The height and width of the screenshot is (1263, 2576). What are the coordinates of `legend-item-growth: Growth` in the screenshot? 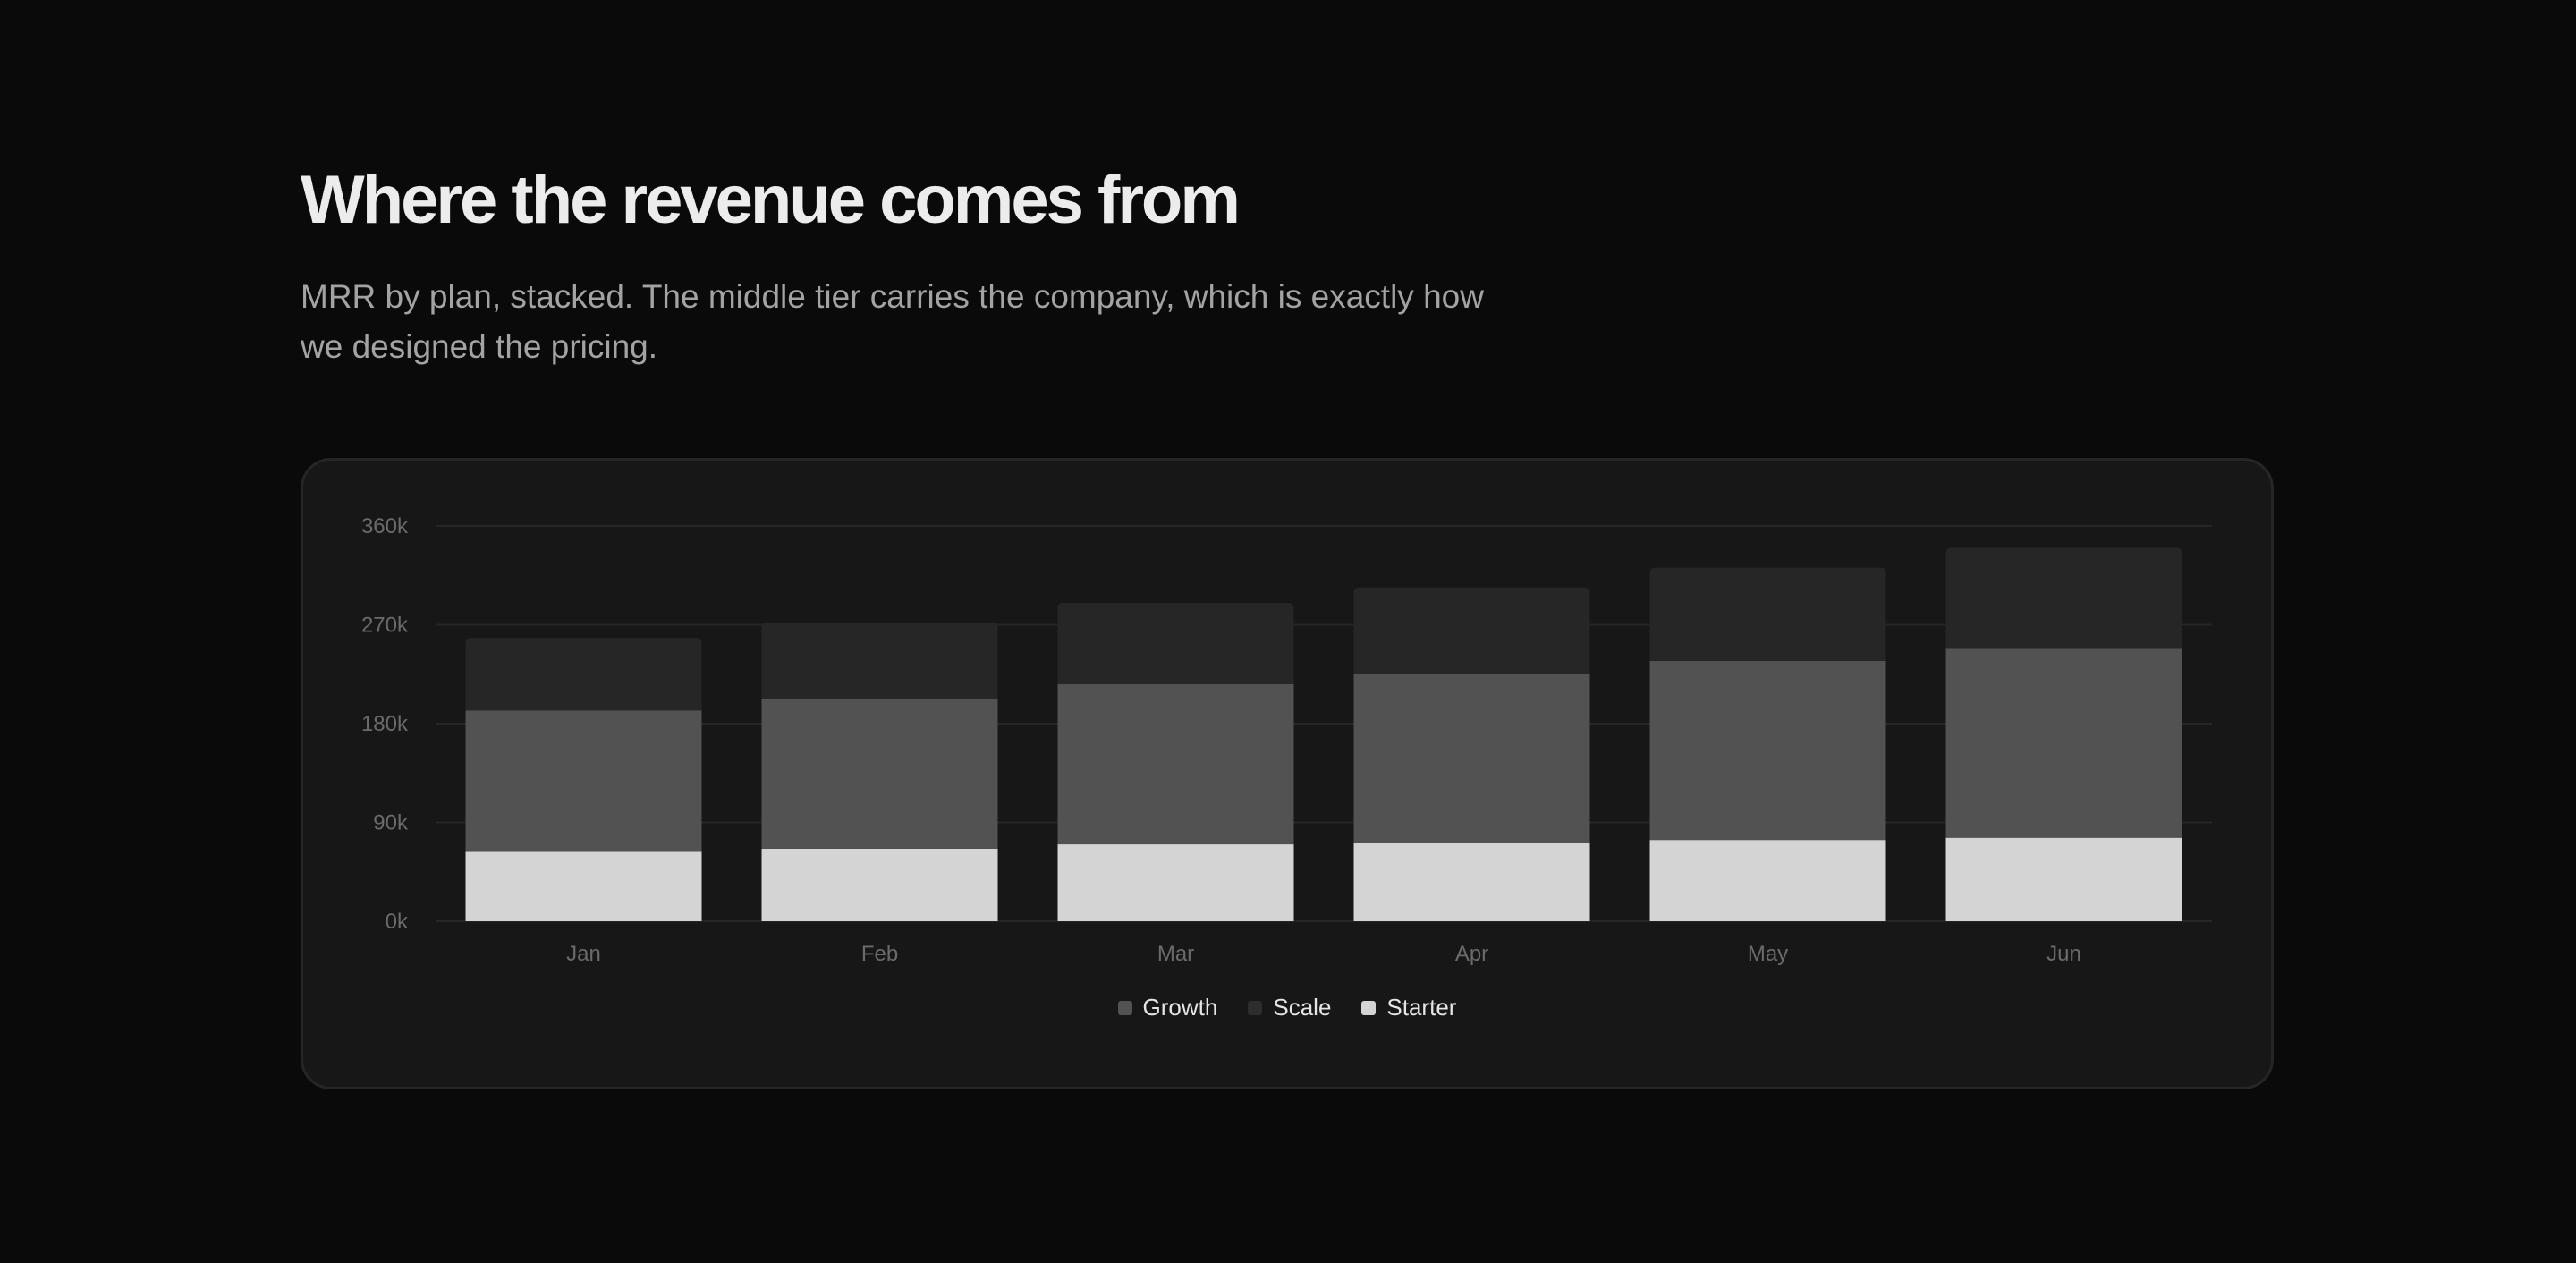 It's located at (1167, 1007).